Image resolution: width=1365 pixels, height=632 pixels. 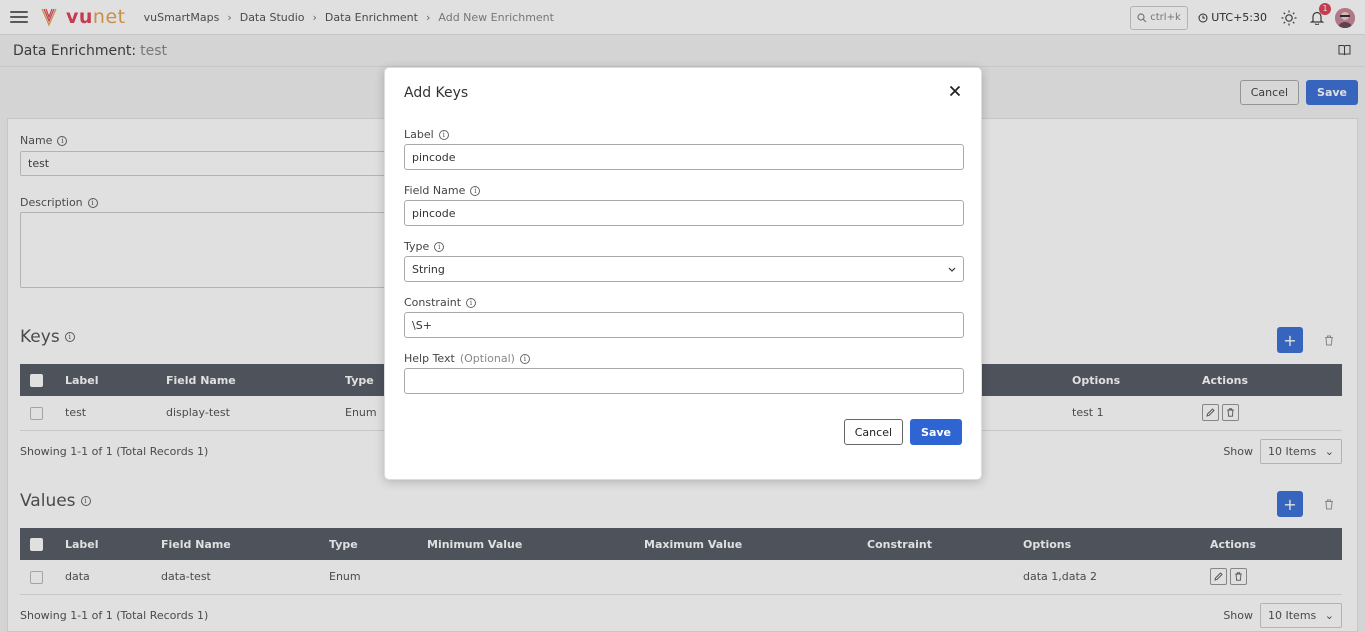 I want to click on dialog-cancel-button: Cancel, so click(x=873, y=432).